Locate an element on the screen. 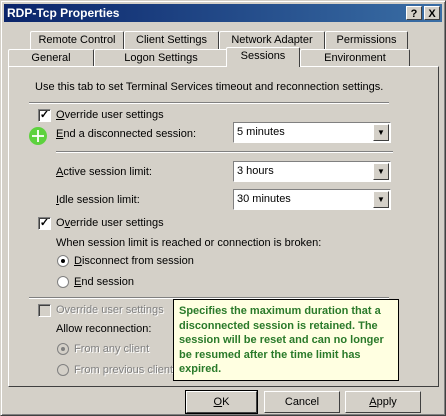 The width and height of the screenshot is (446, 416). end-disconnected-combo: 5 minutes ▼ is located at coordinates (312, 132).